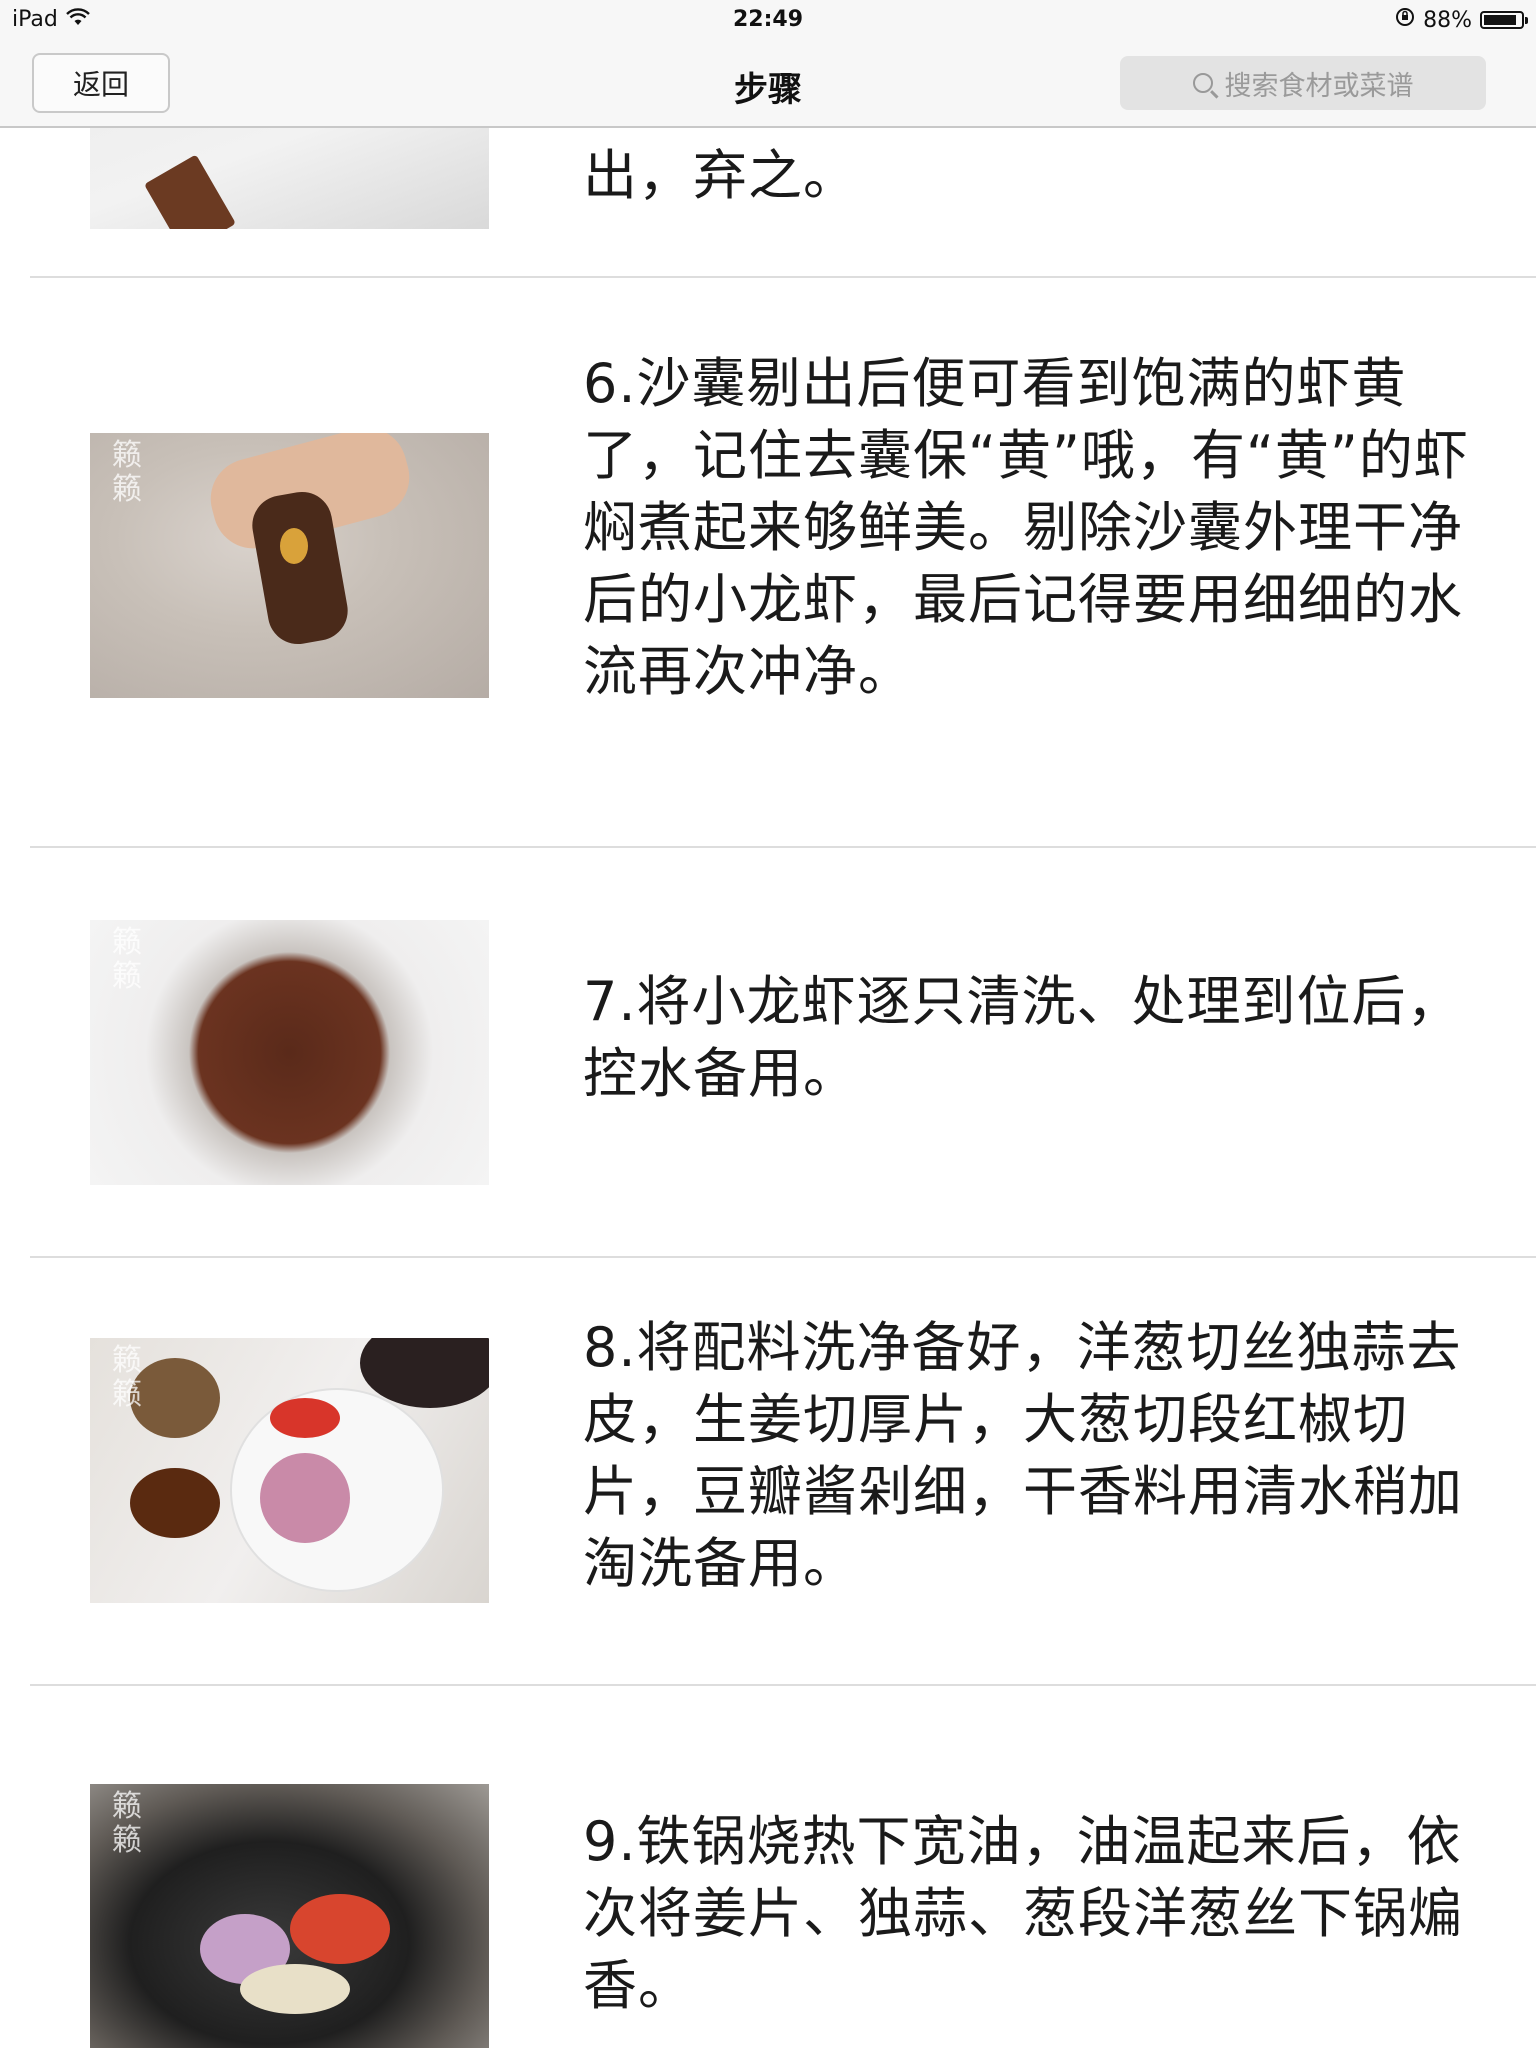 The width and height of the screenshot is (1536, 2048). I want to click on status-right: 88%, so click(1461, 20).